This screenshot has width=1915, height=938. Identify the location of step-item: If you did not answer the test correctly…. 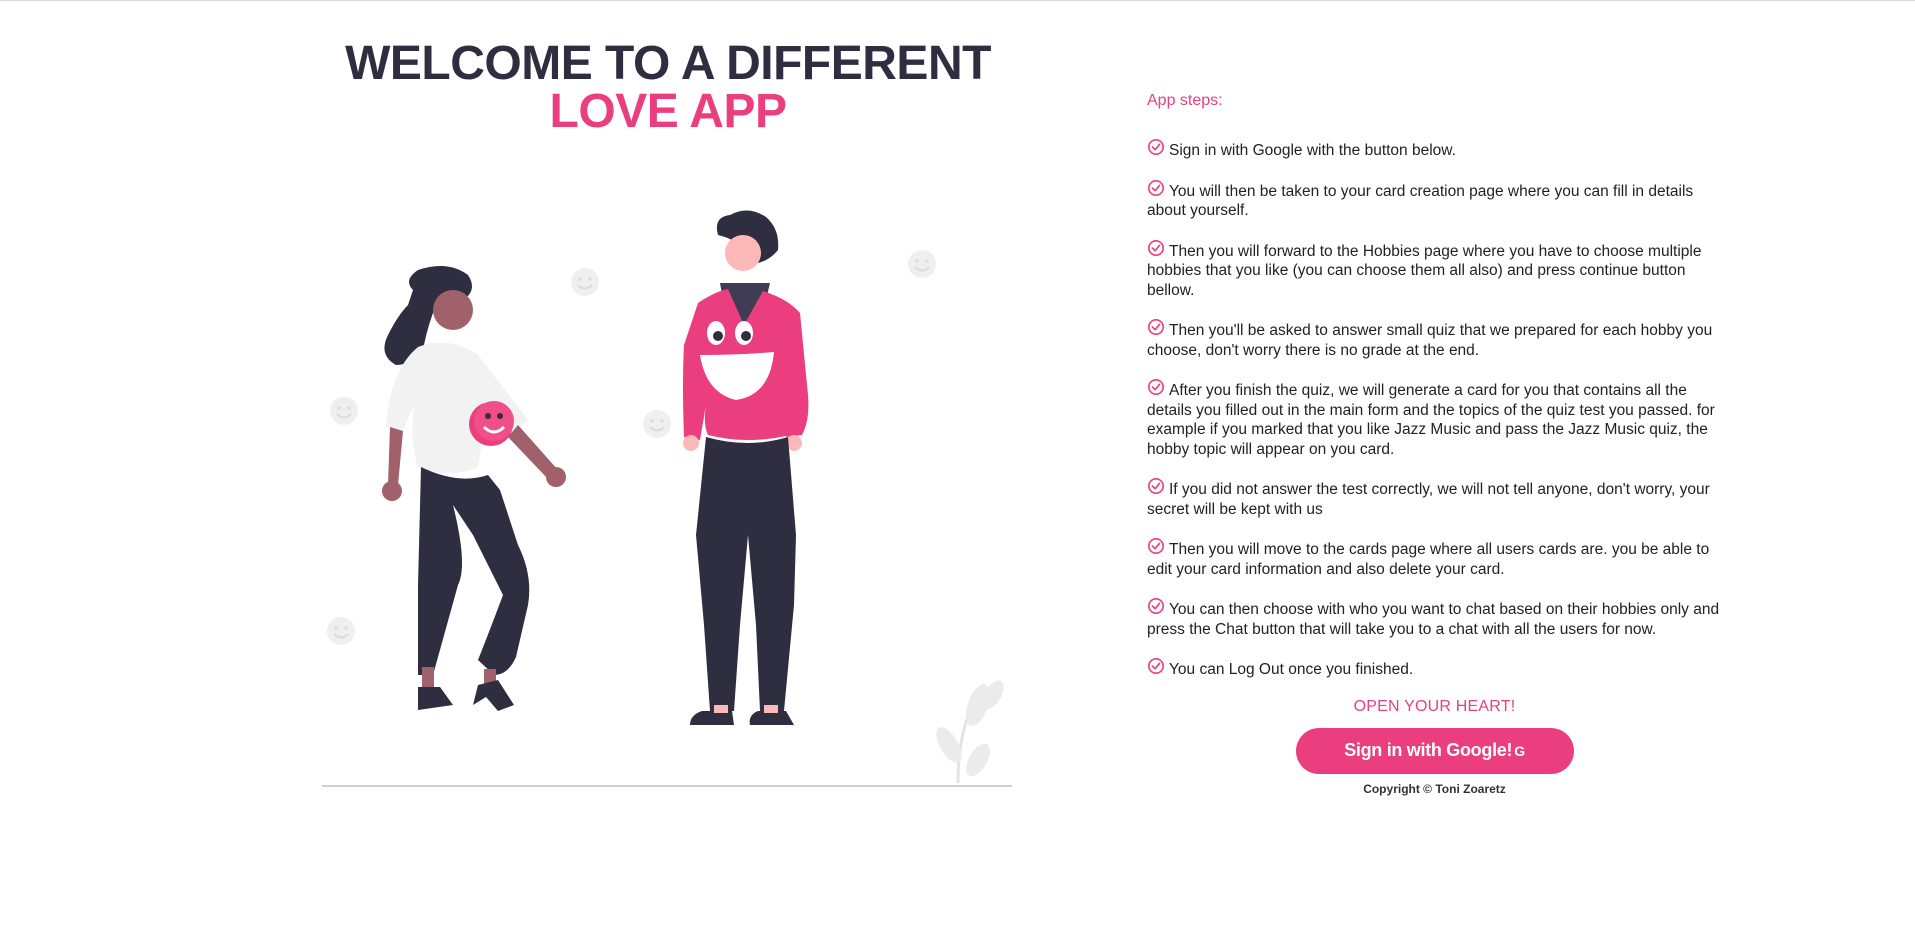
(1439, 498).